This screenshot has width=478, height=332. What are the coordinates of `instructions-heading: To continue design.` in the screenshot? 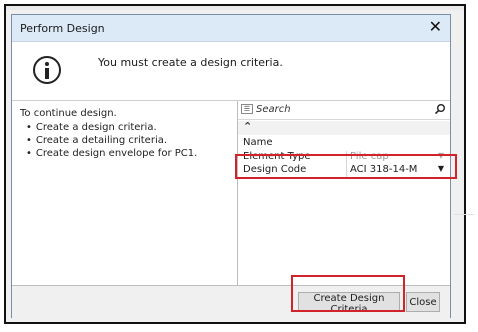 It's located at (68, 113).